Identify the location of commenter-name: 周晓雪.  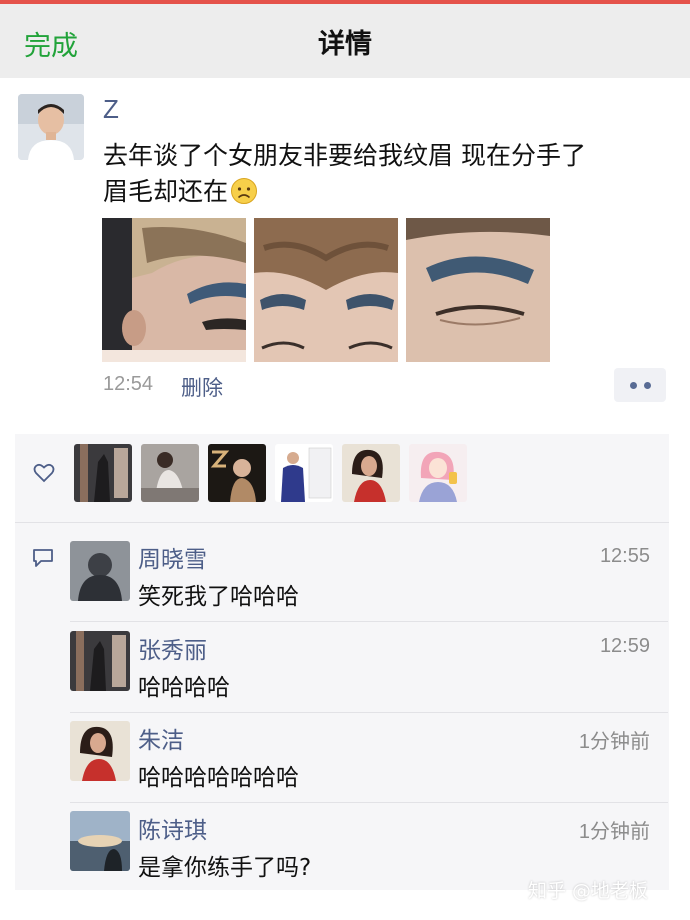
(172, 557).